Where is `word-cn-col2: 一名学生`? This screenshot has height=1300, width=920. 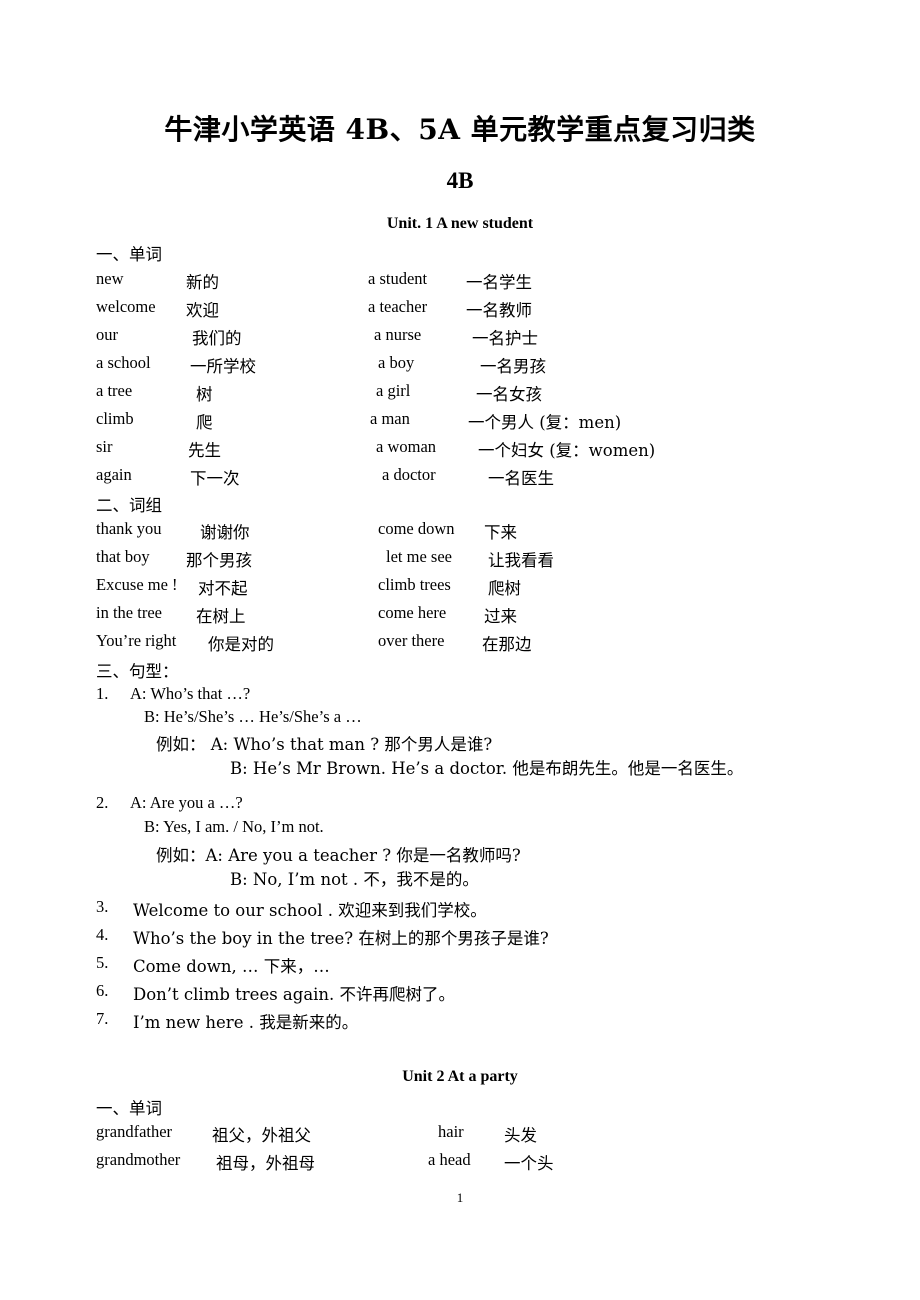
word-cn-col2: 一名学生 is located at coordinates (499, 282).